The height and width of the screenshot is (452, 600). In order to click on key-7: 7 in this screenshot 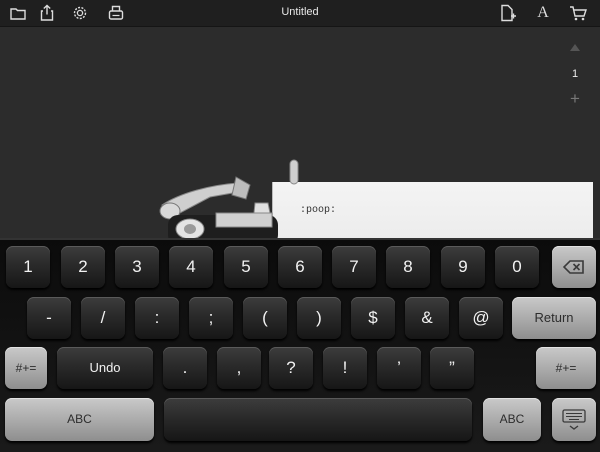, I will do `click(354, 267)`.